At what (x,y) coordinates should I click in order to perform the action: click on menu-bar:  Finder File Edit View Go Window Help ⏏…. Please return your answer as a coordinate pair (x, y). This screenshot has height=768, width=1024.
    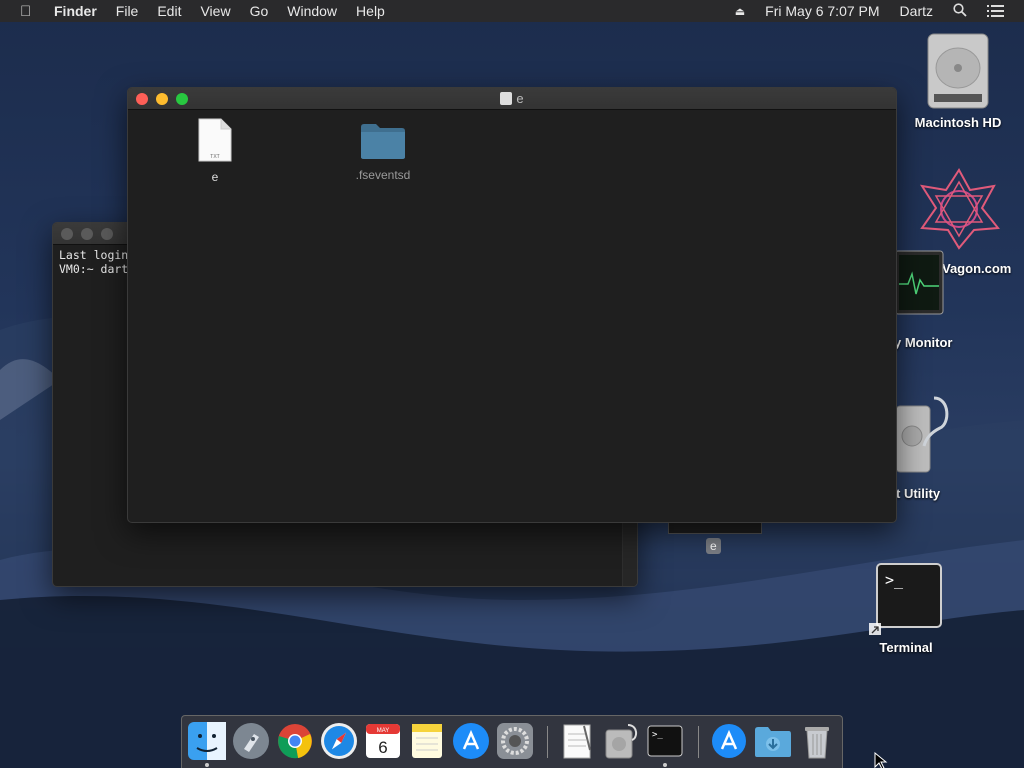
    Looking at the image, I should click on (512, 11).